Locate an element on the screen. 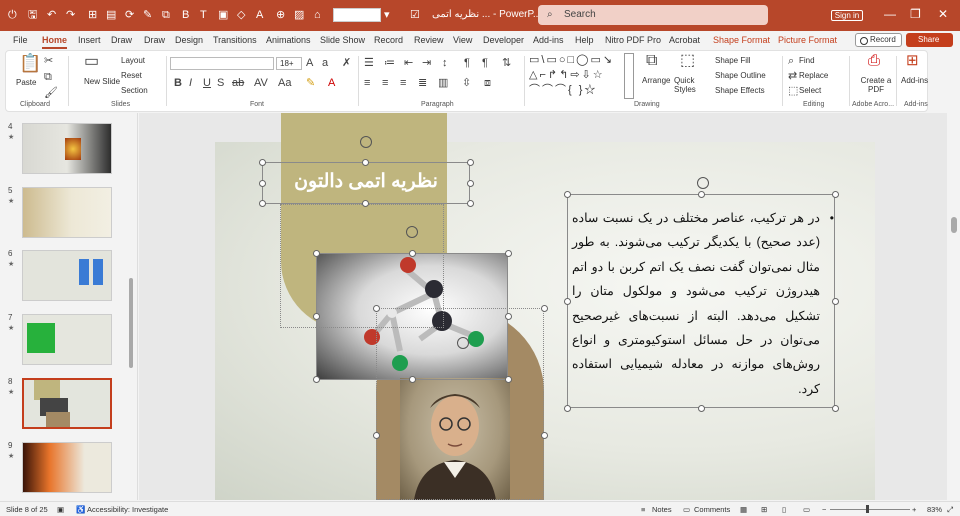  ltr-icon: ¶ is located at coordinates (485, 63).